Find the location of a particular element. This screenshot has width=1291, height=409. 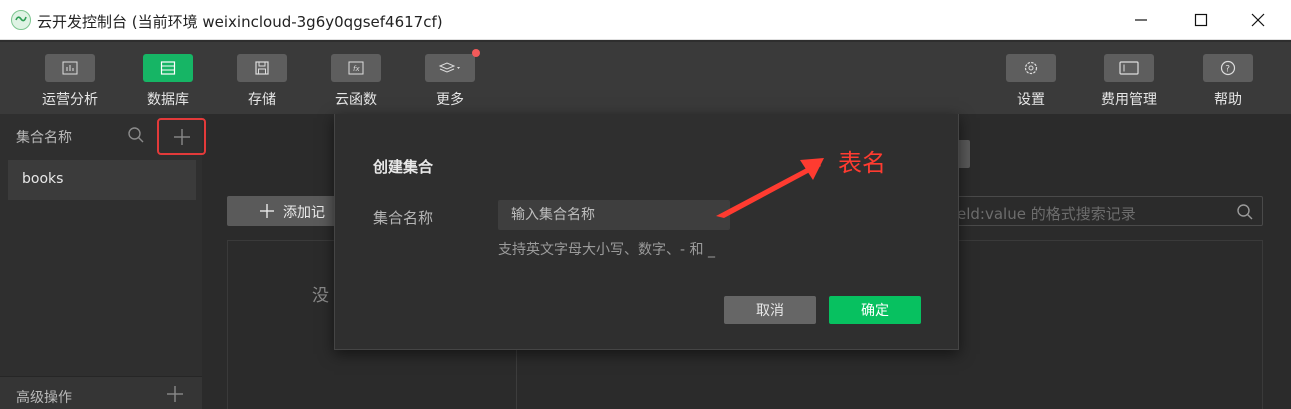

minimize-icon is located at coordinates (1141, 20).